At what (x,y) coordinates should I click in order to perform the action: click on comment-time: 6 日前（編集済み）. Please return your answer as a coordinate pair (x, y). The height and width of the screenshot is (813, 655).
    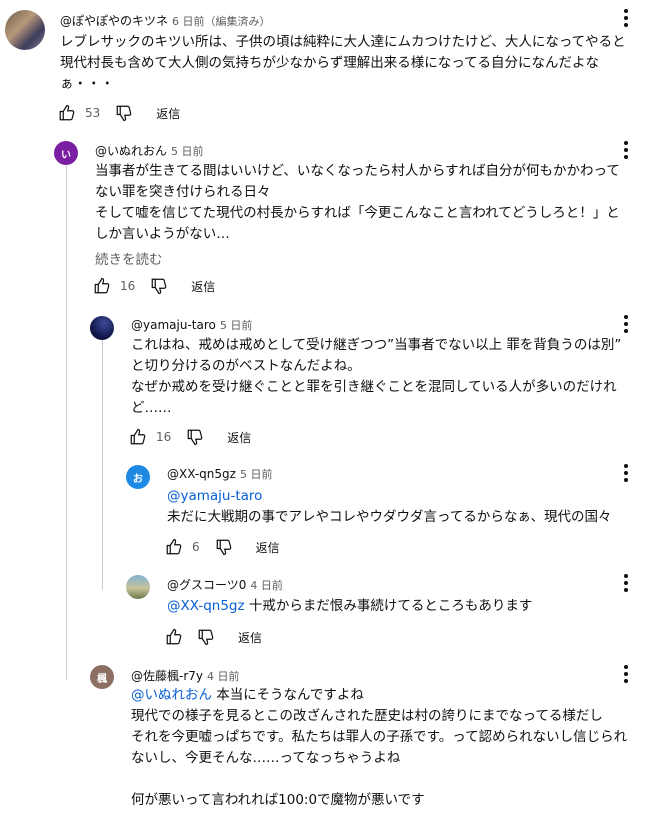
    Looking at the image, I should click on (221, 21).